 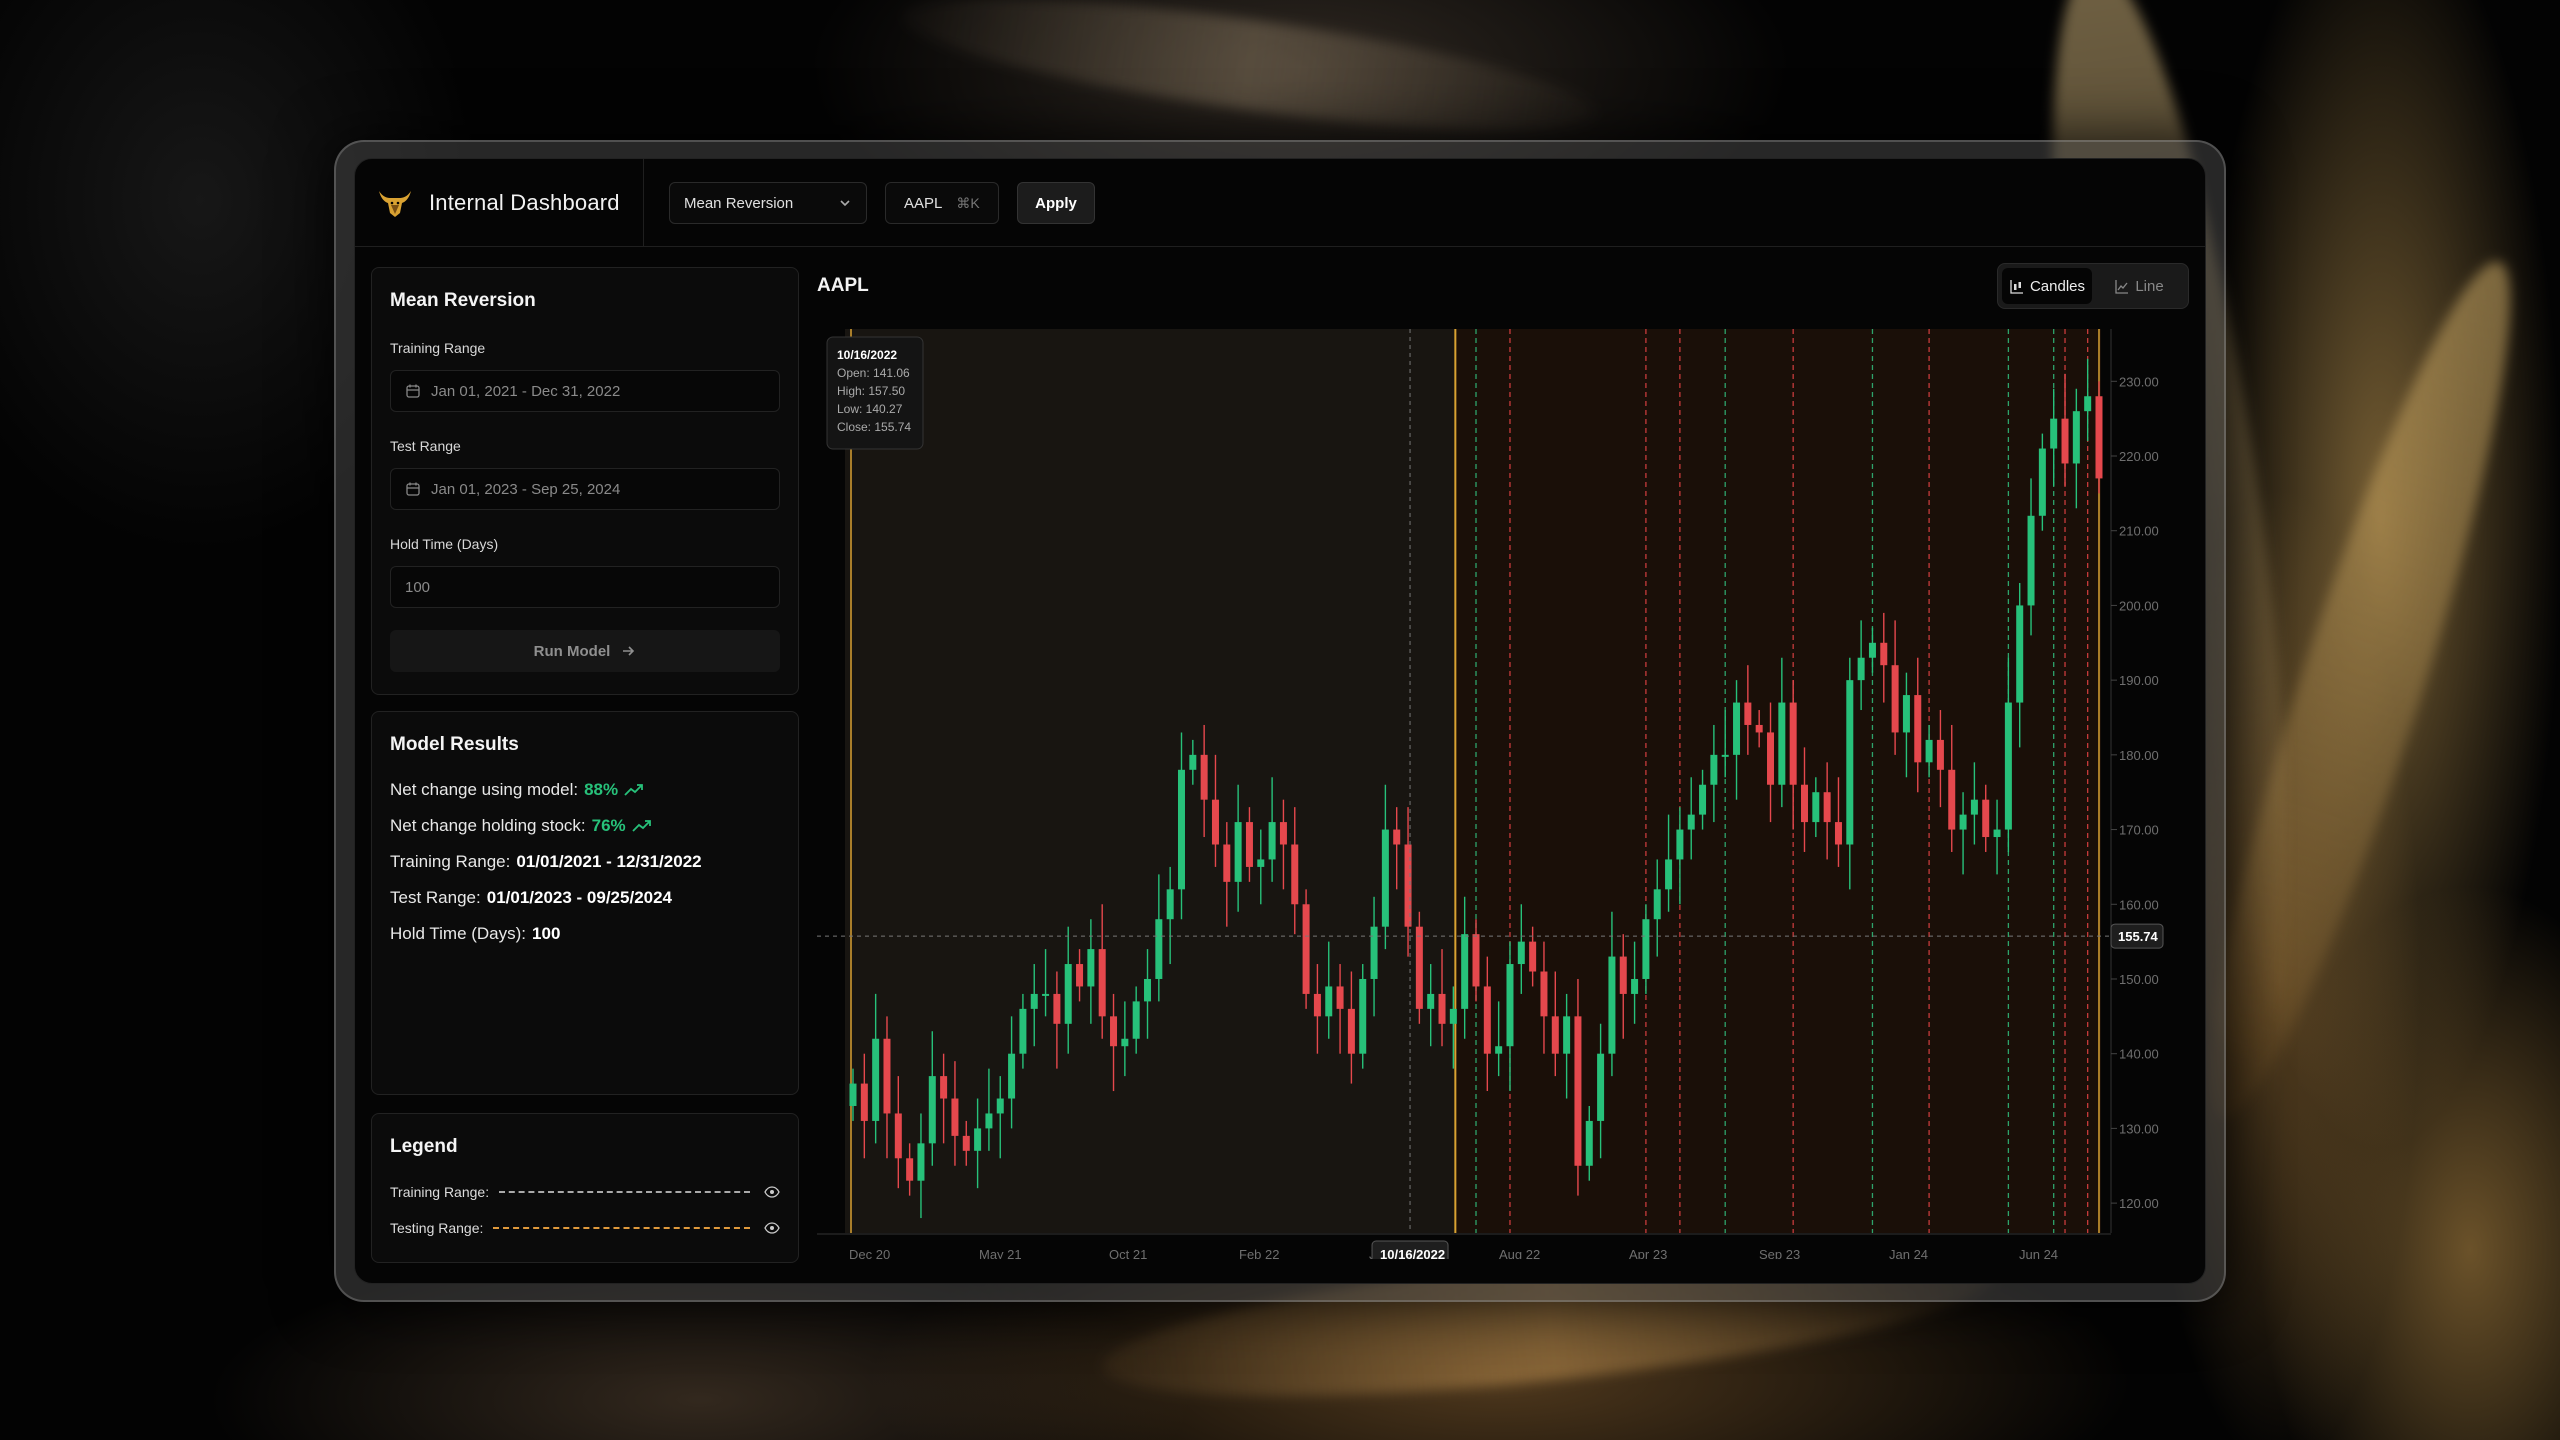 What do you see at coordinates (874, 427) in the screenshot?
I see `tooltip-value: Close: 155.74` at bounding box center [874, 427].